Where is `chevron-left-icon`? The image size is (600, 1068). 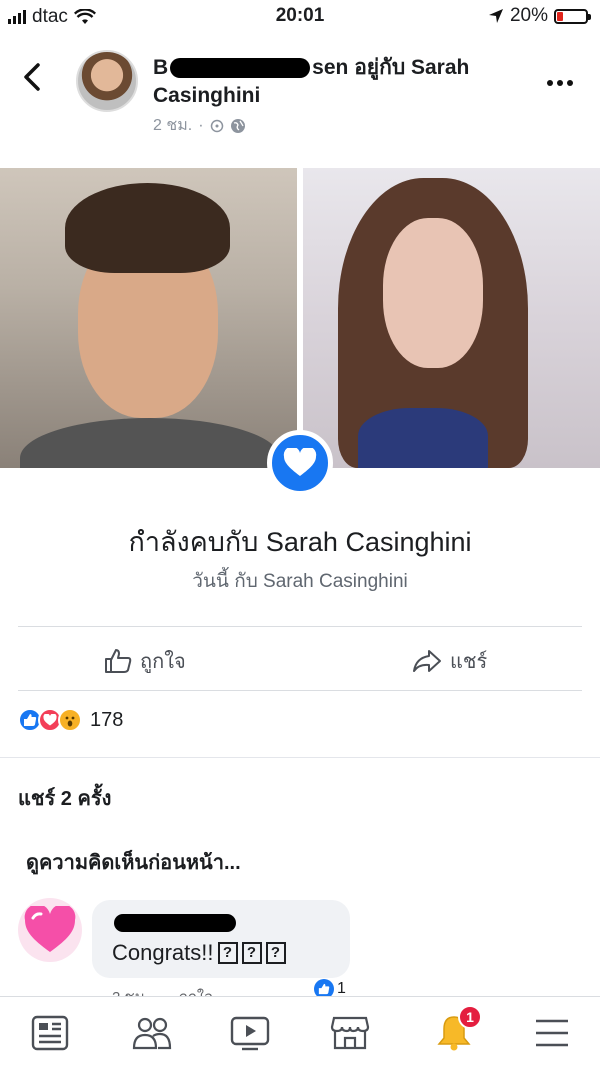 chevron-left-icon is located at coordinates (32, 77).